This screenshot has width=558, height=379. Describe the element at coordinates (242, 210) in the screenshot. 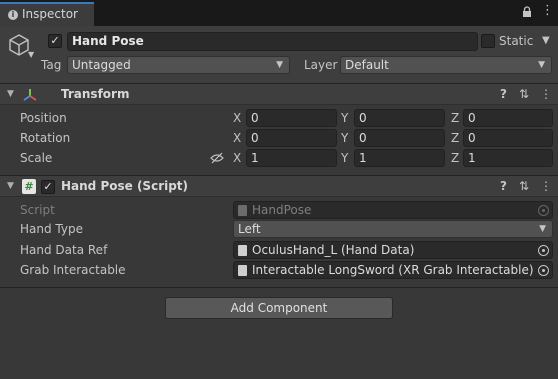

I see `script-asset-icon` at that location.